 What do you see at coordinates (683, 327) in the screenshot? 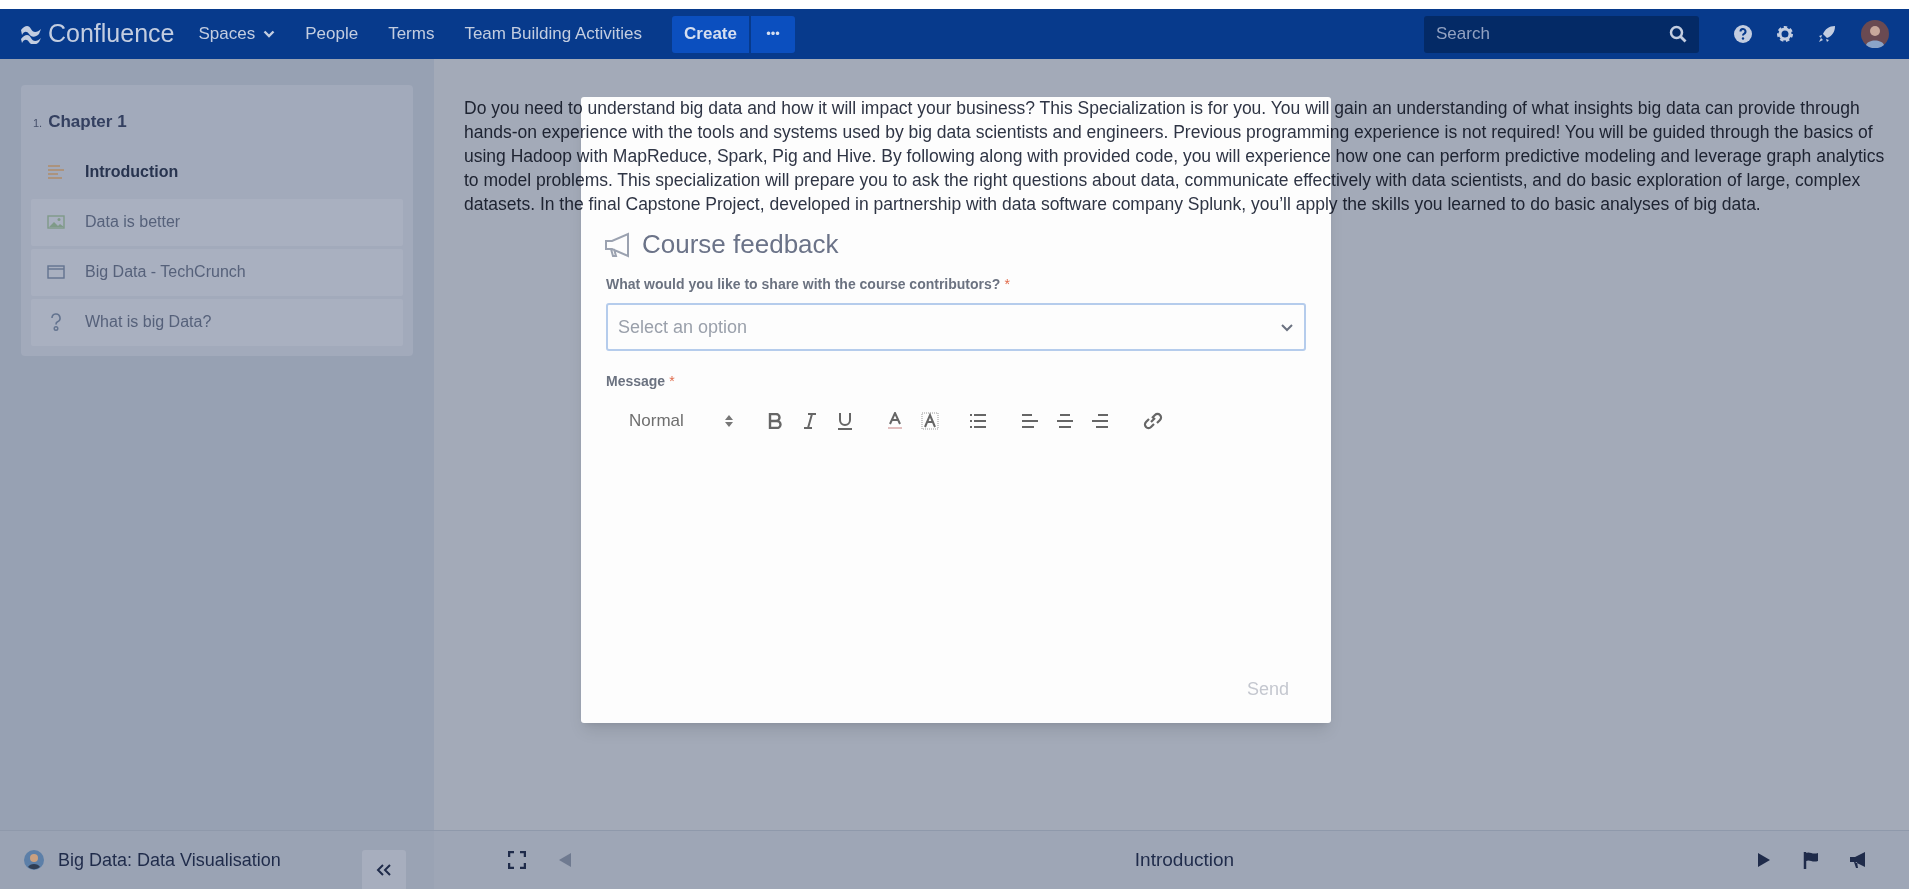
I see `select-placeholder: Select an option` at bounding box center [683, 327].